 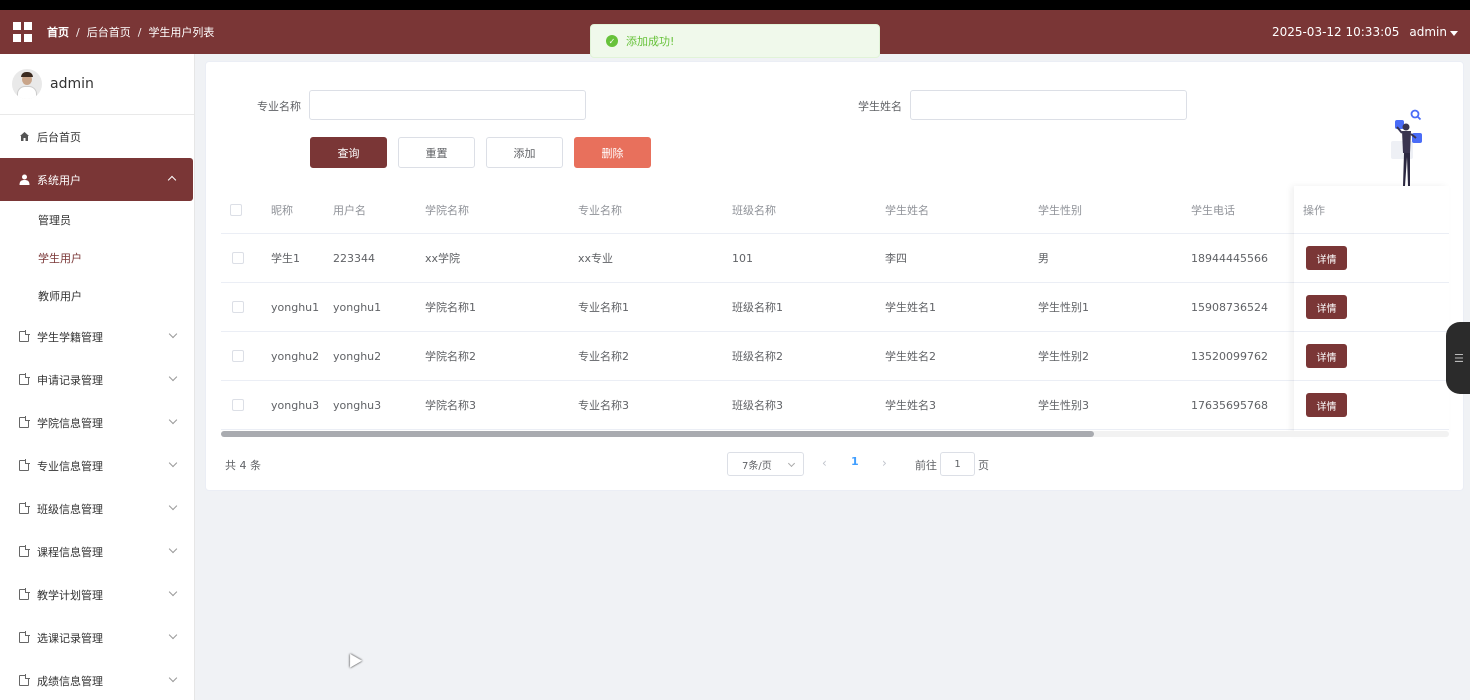 What do you see at coordinates (97, 422) in the screenshot?
I see `sidebar-item-colleges: 学院信息管理` at bounding box center [97, 422].